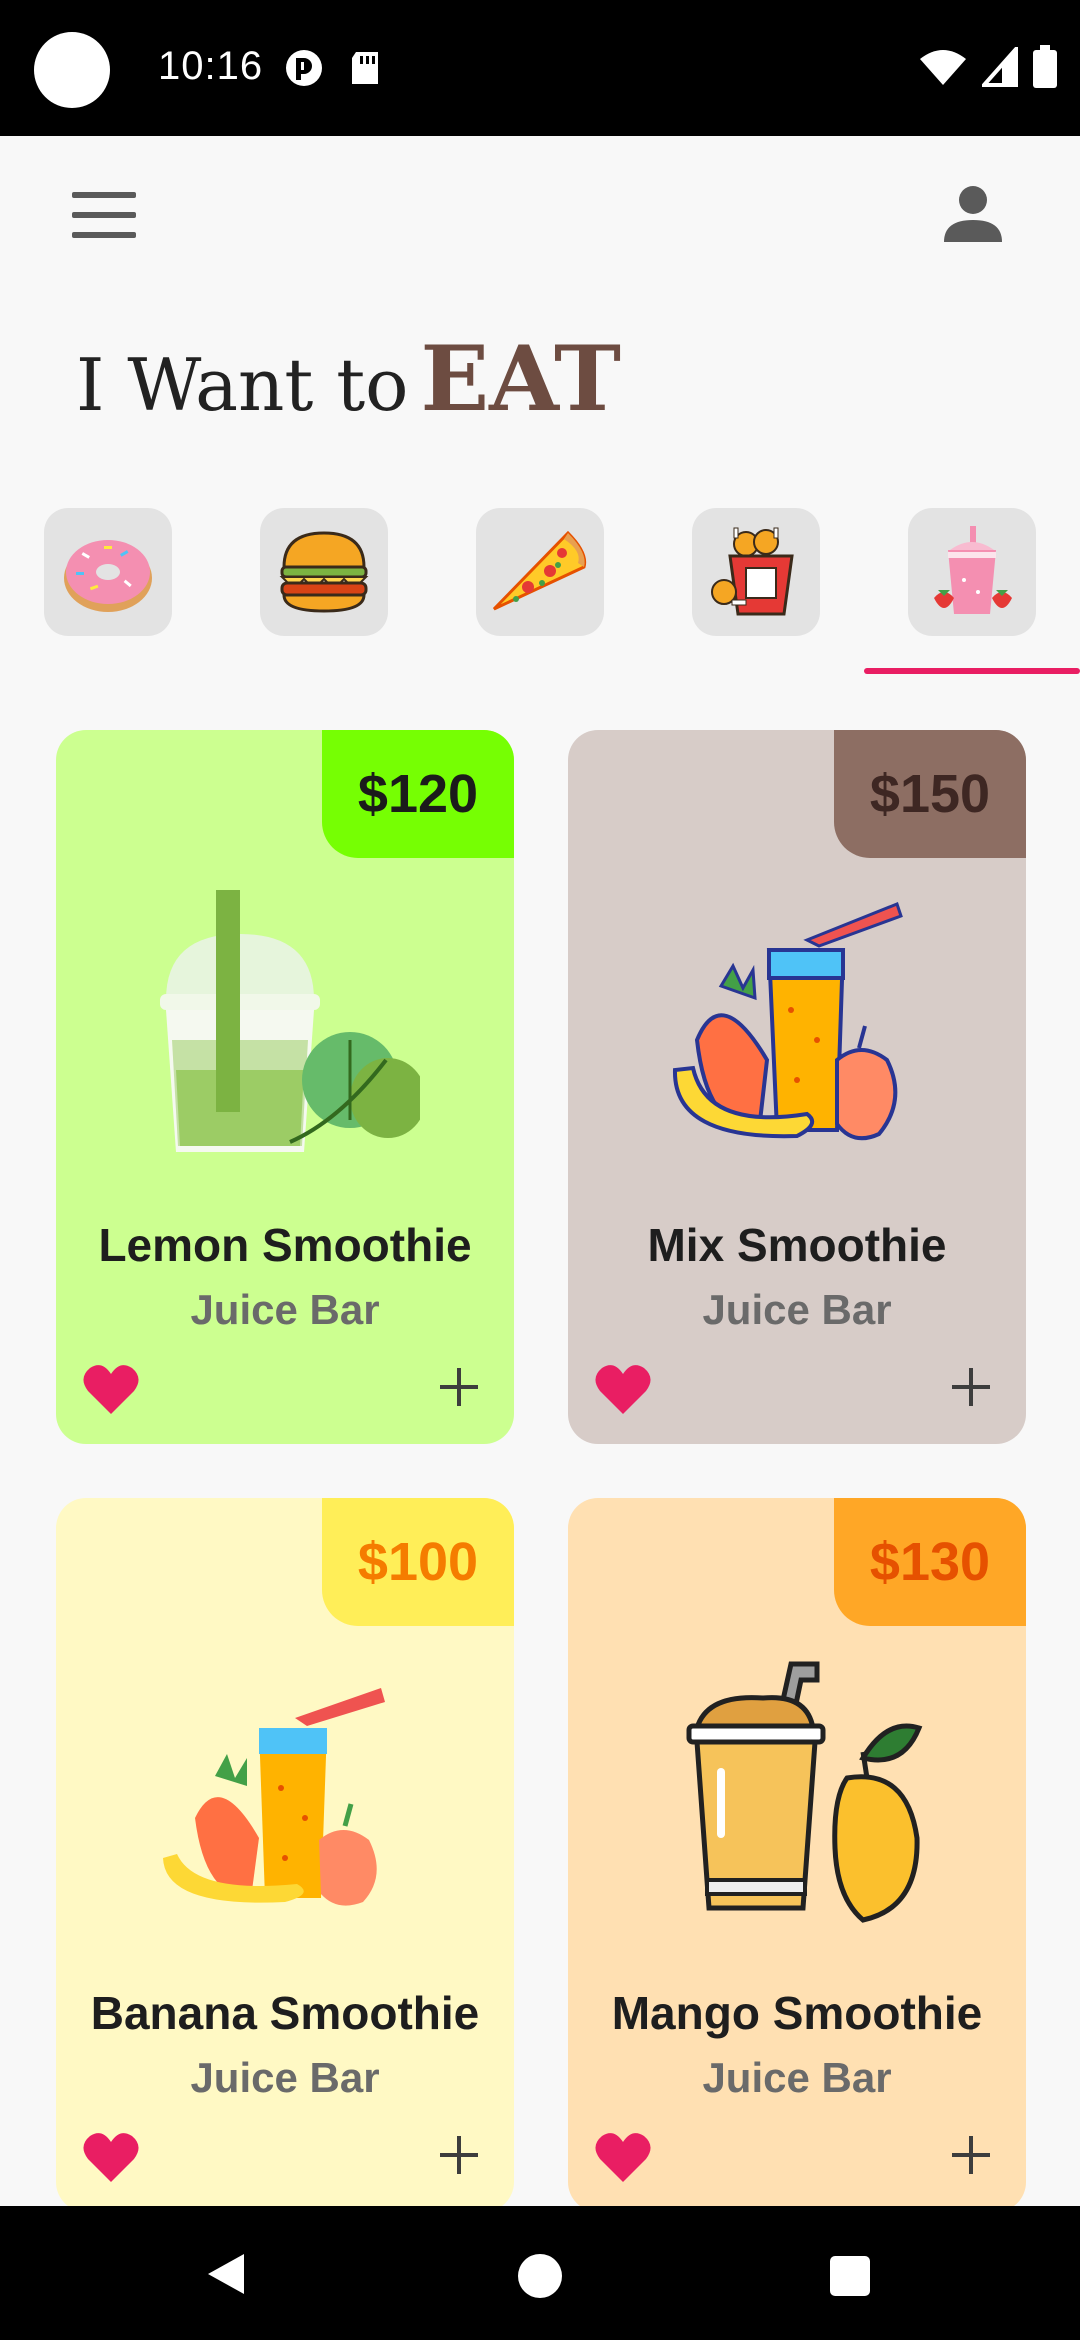 The image size is (1080, 2340). What do you see at coordinates (850, 2276) in the screenshot?
I see `recent-apps-button` at bounding box center [850, 2276].